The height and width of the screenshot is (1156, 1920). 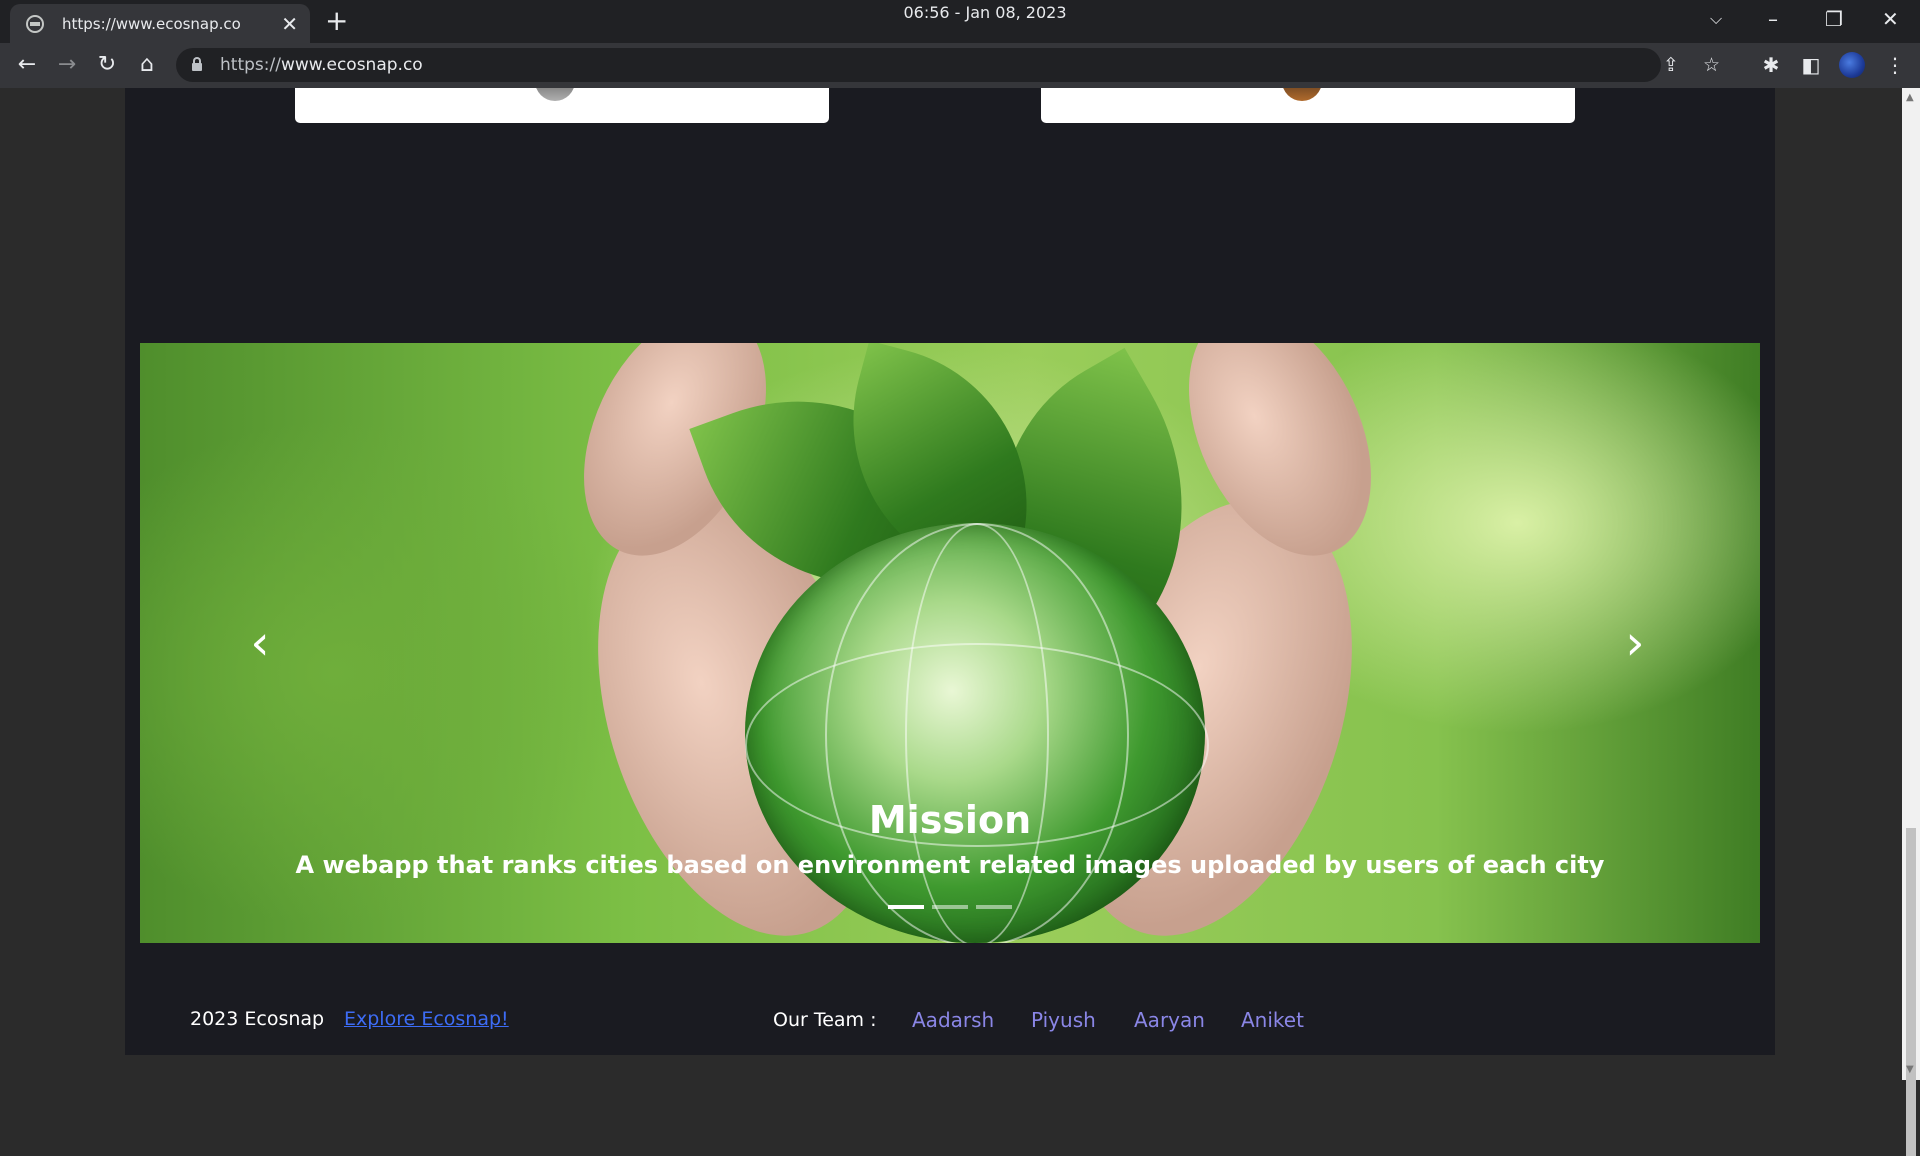 I want to click on close-window-icon: ✕, so click(x=1890, y=19).